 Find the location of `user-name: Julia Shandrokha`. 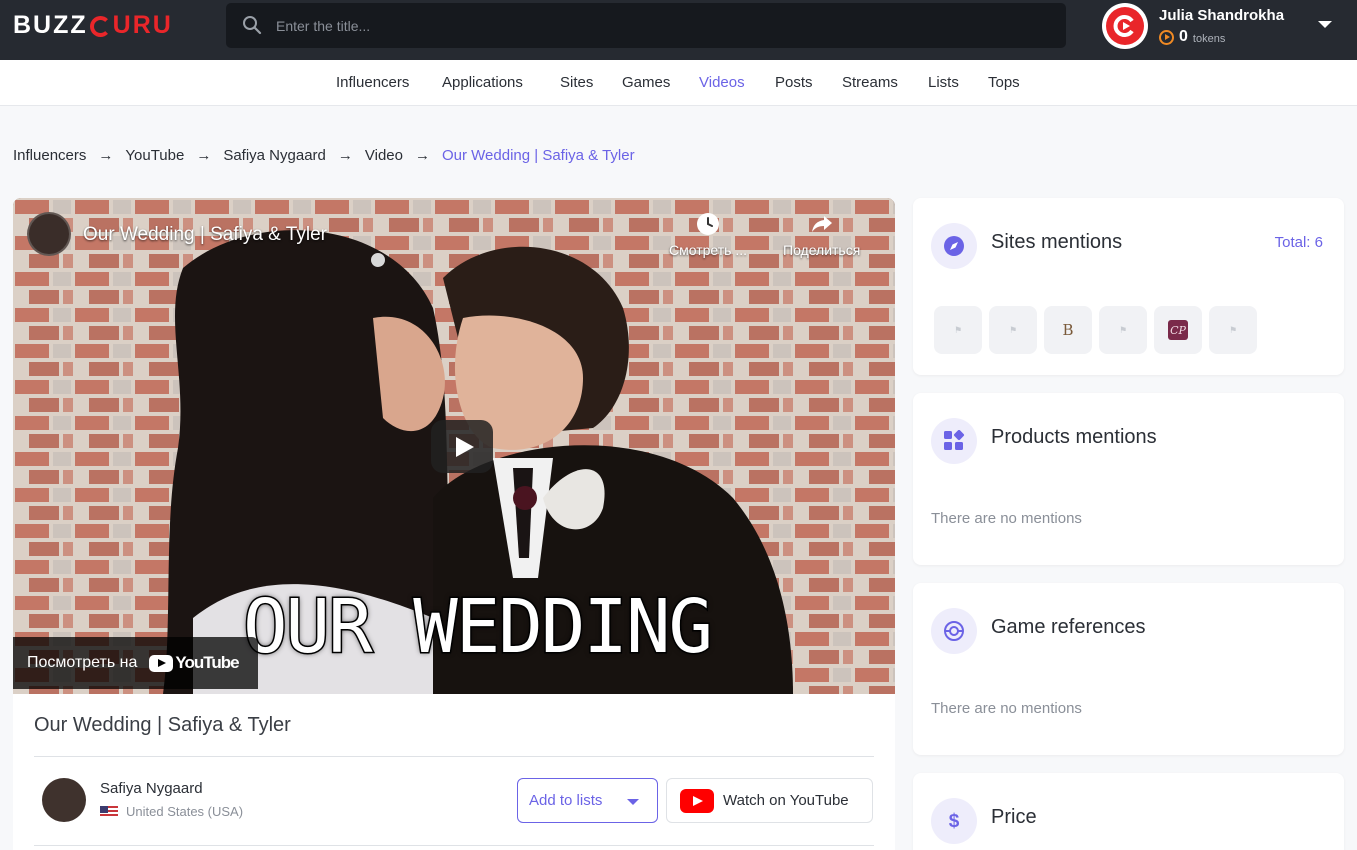

user-name: Julia Shandrokha is located at coordinates (1221, 15).